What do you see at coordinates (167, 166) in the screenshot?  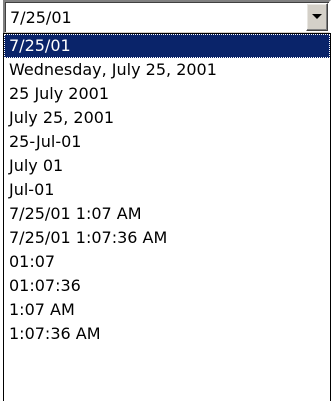 I see `list-item: July 01` at bounding box center [167, 166].